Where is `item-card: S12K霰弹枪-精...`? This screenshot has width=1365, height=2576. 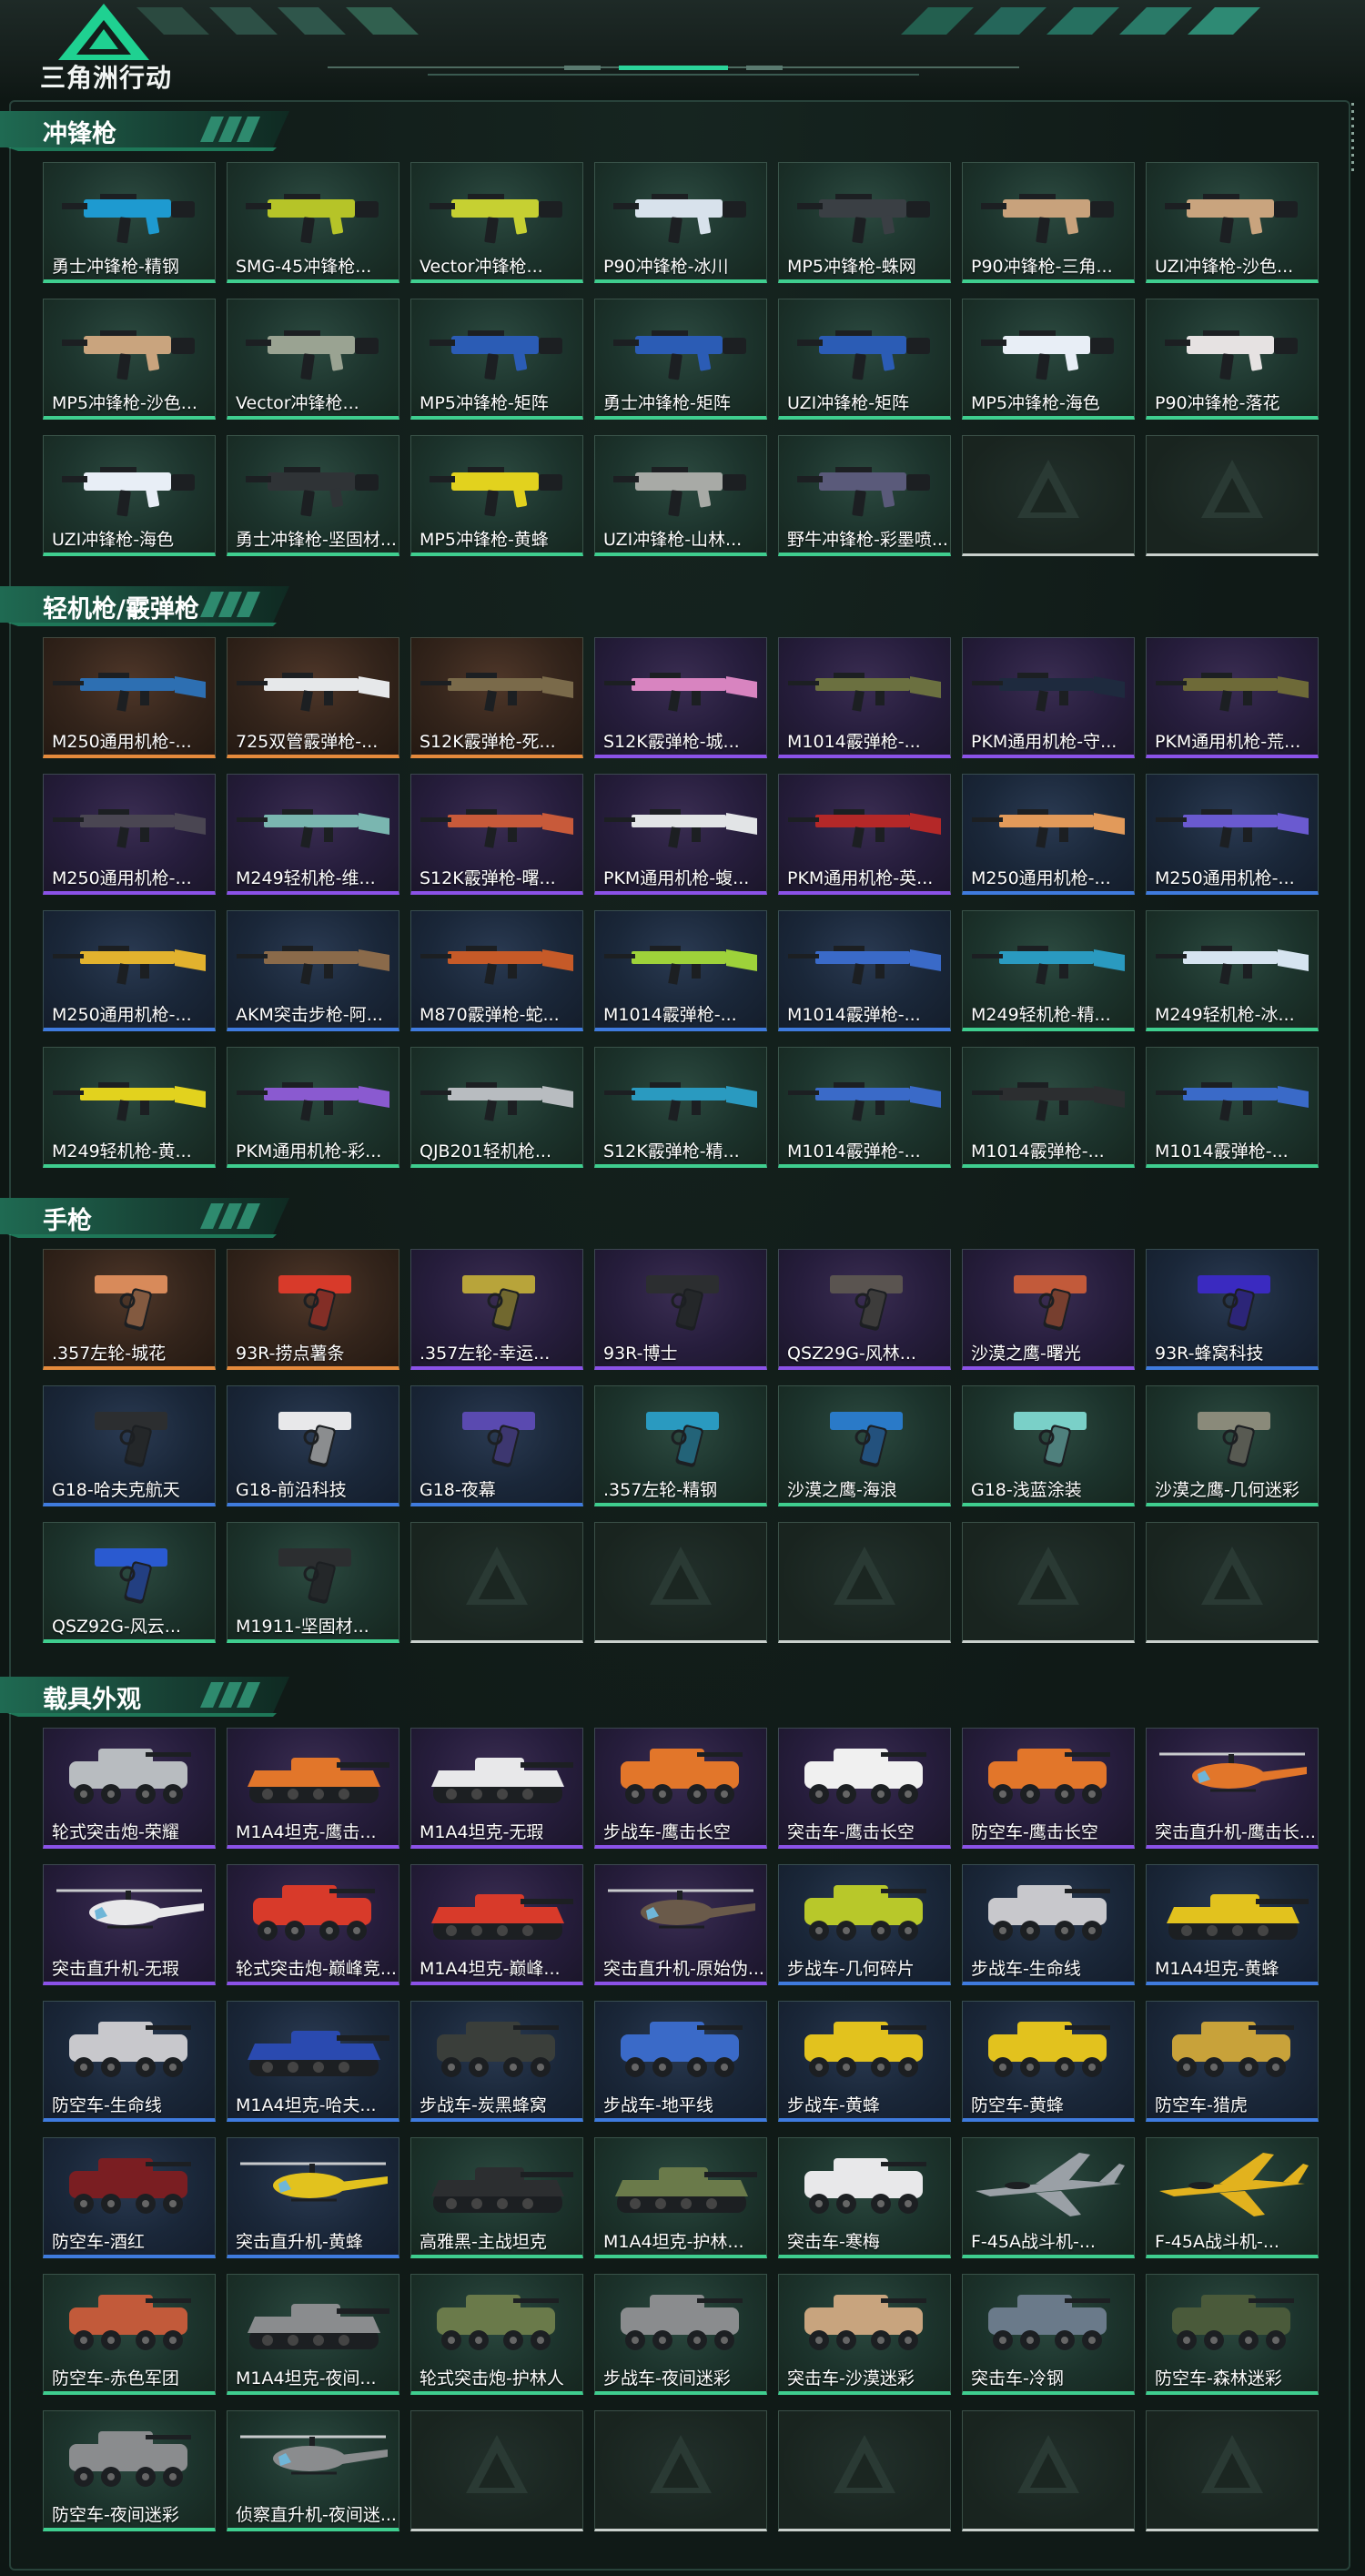
item-card: S12K霰弹枪-精... is located at coordinates (680, 1107).